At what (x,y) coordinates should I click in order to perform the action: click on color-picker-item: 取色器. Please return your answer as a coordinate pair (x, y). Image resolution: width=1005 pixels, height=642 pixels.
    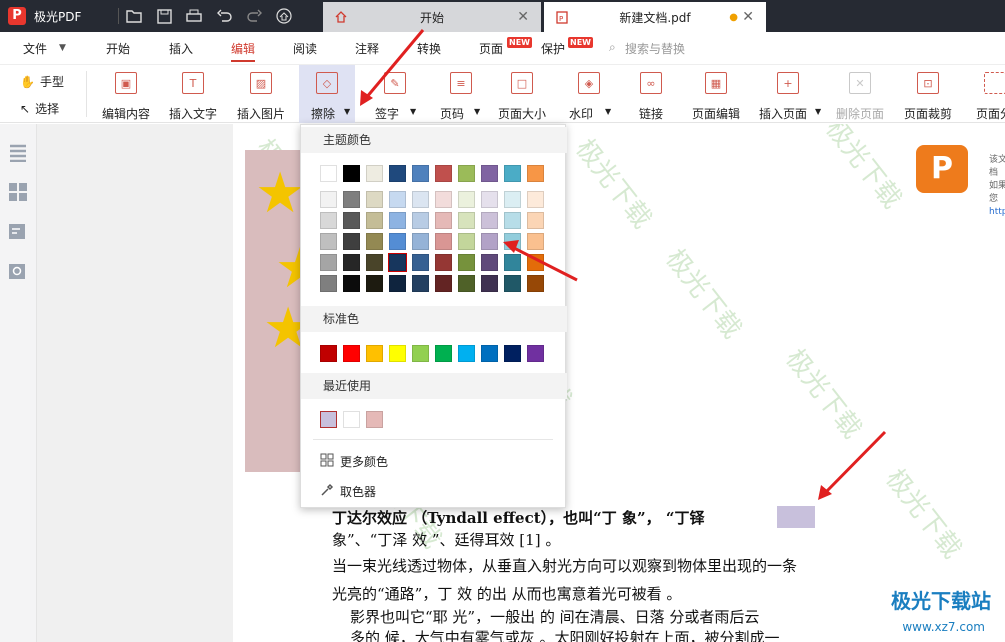
    Looking at the image, I should click on (348, 491).